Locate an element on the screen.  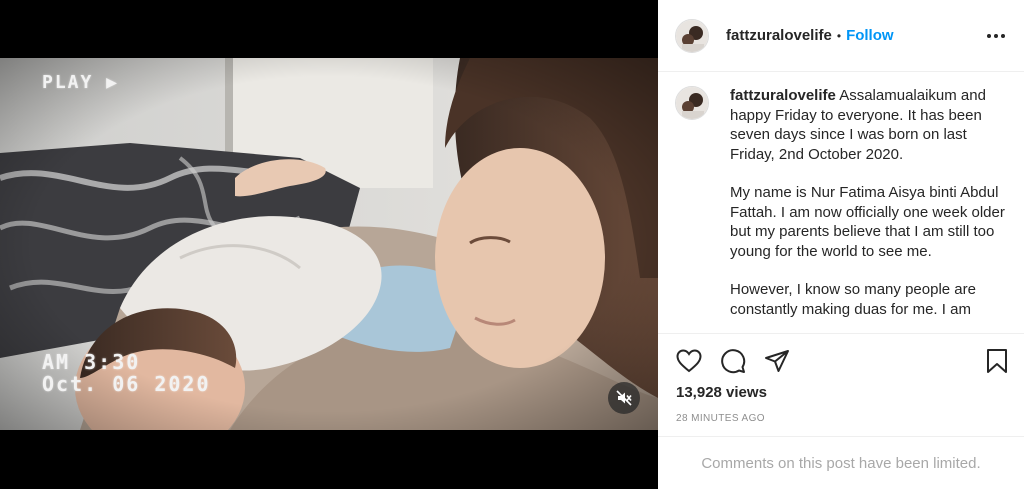
follow-button: Follow is located at coordinates (870, 35).